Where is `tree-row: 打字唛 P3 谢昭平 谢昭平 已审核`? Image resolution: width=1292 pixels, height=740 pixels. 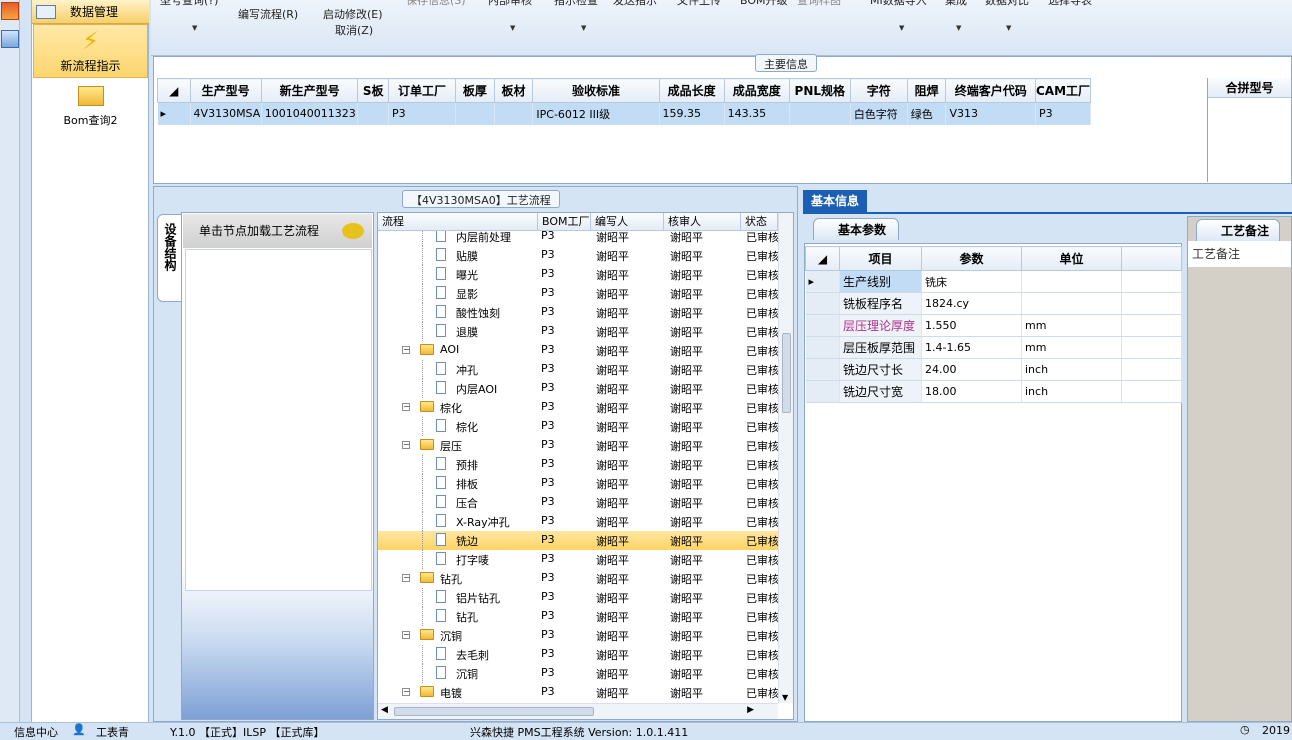
tree-row: 打字唛 P3 谢昭平 谢昭平 已审核 is located at coordinates (578, 559).